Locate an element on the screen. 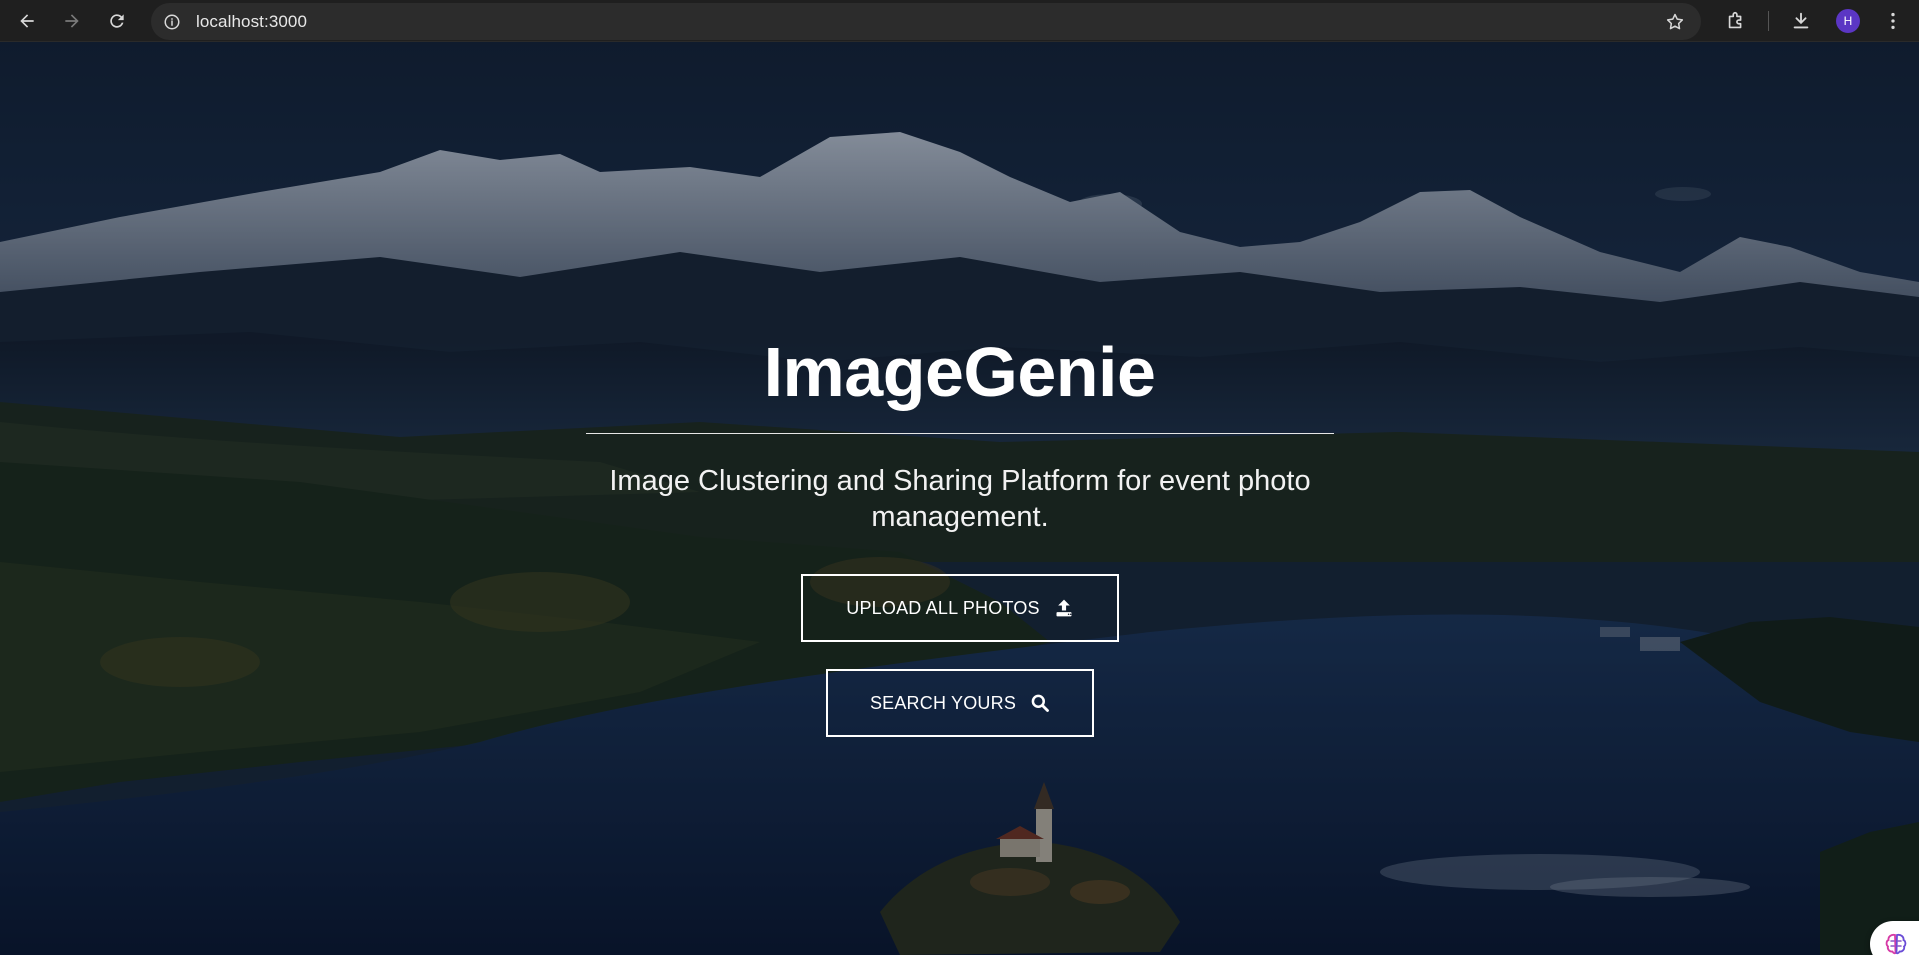 Image resolution: width=1919 pixels, height=955 pixels. arrow-left-icon is located at coordinates (27, 21).